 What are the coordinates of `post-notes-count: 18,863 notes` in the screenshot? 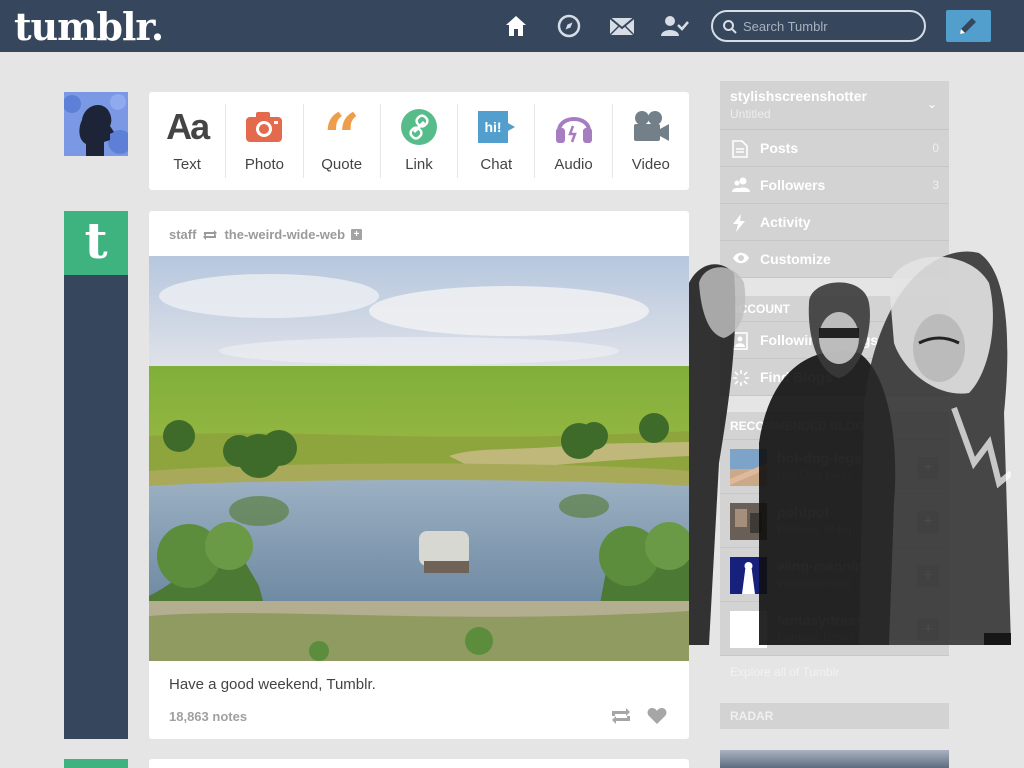 It's located at (208, 716).